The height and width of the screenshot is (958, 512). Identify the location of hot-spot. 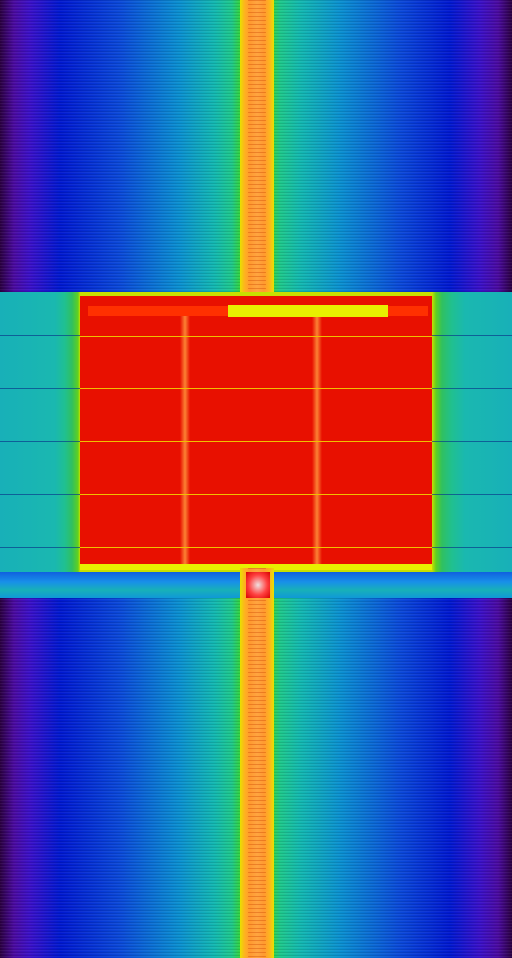
(258, 585).